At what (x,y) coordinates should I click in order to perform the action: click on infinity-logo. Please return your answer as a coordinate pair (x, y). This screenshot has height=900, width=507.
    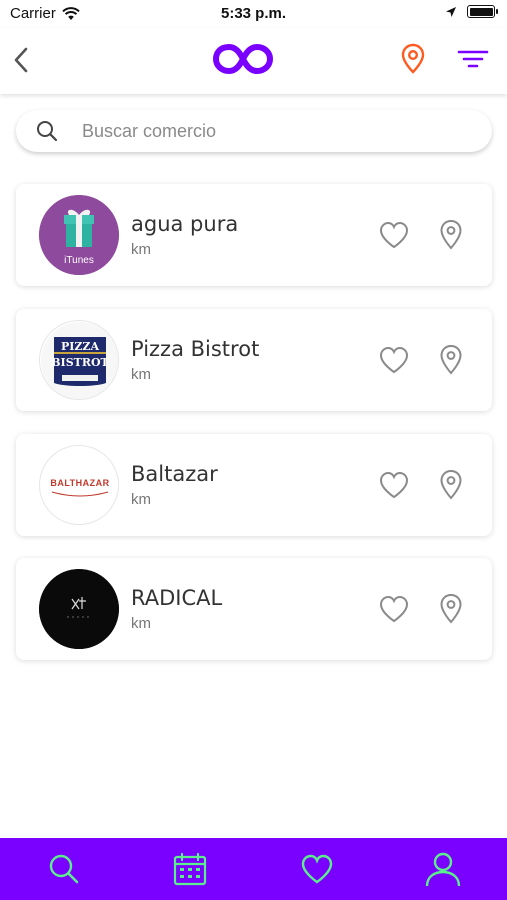
    Looking at the image, I should click on (243, 59).